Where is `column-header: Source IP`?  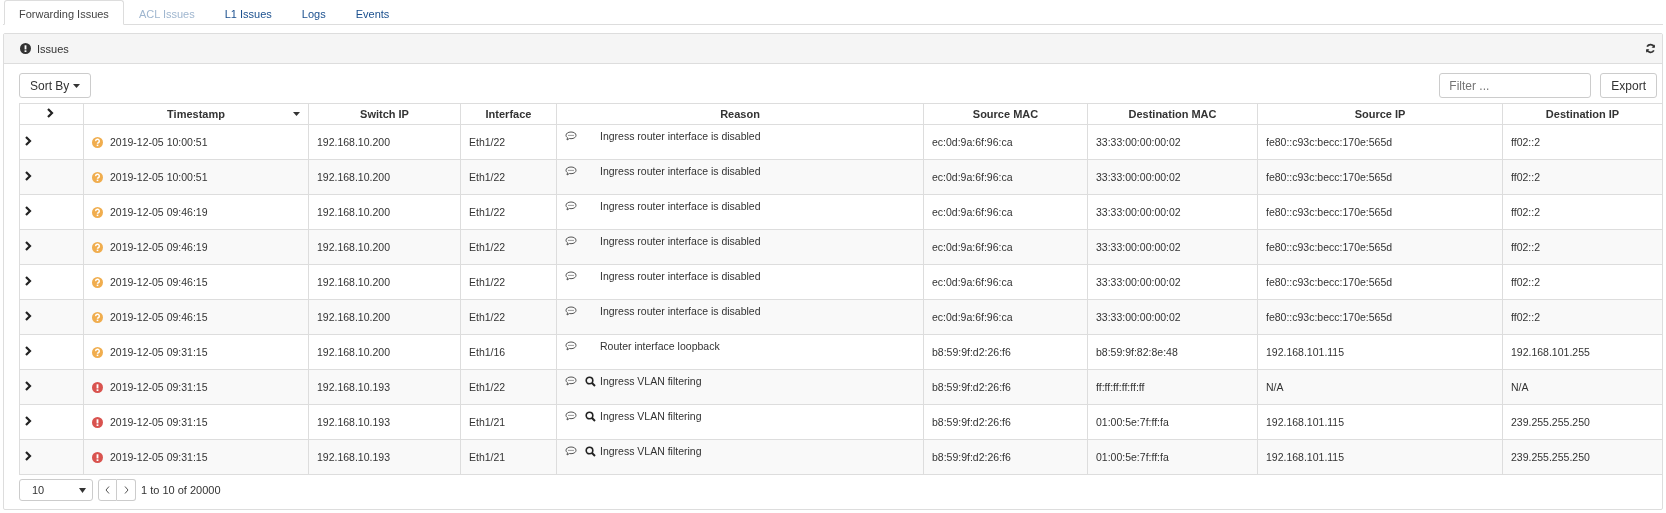
column-header: Source IP is located at coordinates (1380, 114).